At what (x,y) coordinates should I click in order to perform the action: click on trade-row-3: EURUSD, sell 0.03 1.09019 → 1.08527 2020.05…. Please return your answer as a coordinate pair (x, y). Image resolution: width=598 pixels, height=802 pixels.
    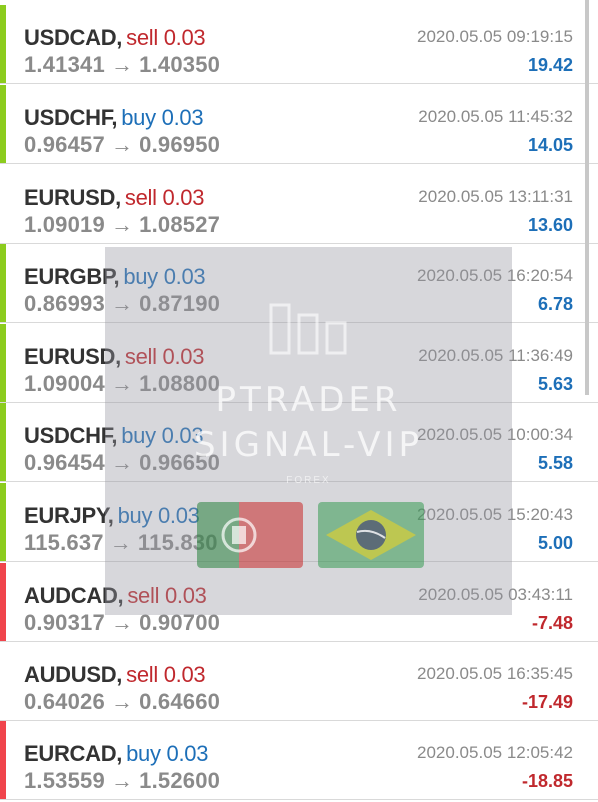
    Looking at the image, I should click on (299, 204).